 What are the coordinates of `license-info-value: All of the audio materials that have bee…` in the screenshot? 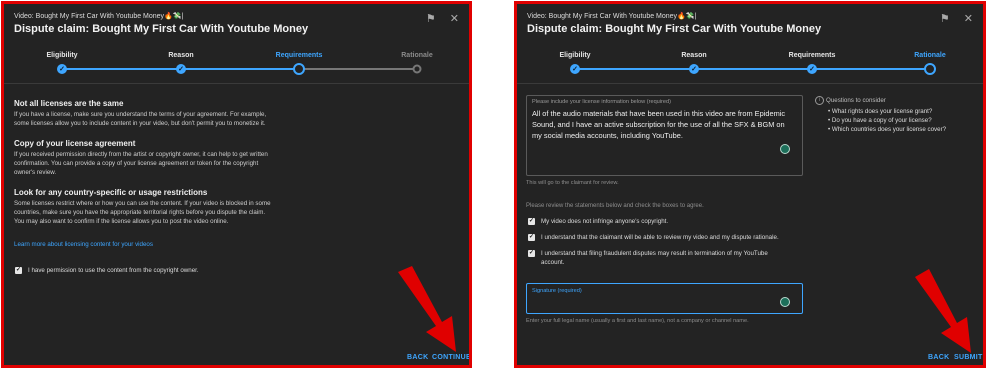 It's located at (658, 124).